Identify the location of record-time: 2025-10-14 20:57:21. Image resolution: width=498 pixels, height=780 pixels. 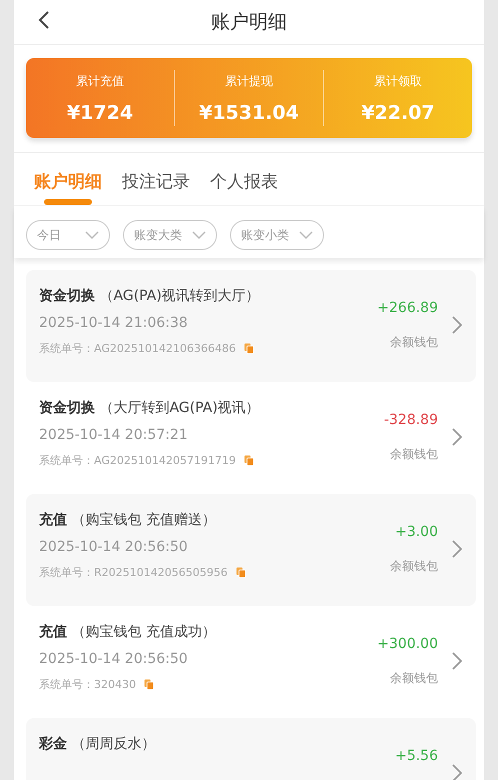
(114, 435).